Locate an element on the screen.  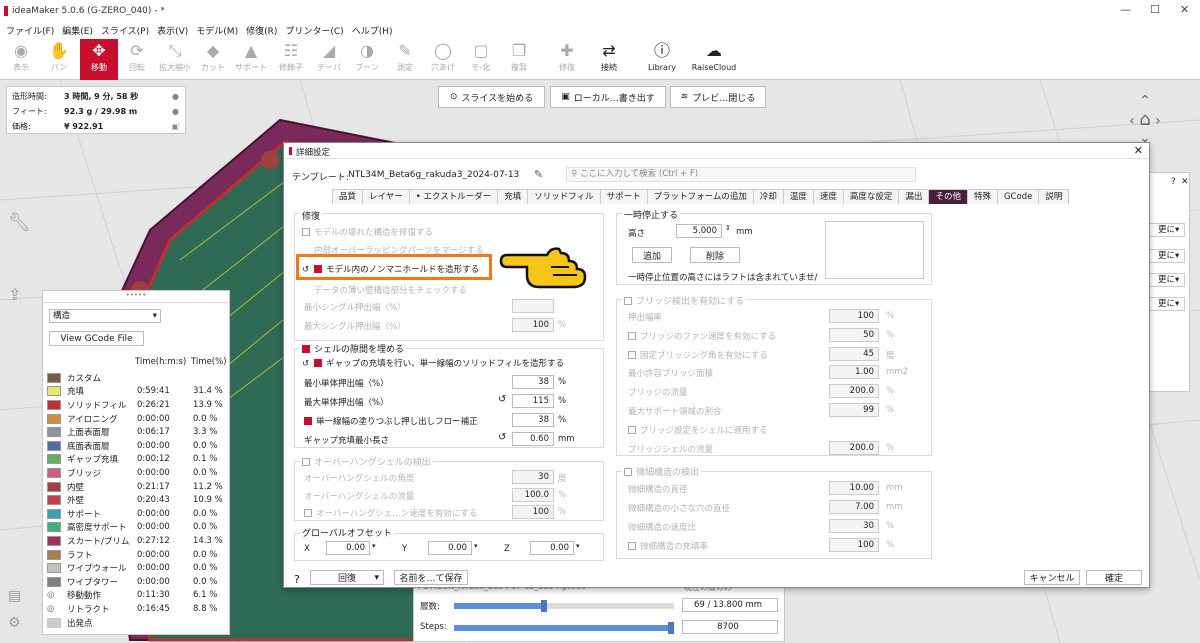
bridge-title: ブリッジ検出を有効にする is located at coordinates (684, 300).